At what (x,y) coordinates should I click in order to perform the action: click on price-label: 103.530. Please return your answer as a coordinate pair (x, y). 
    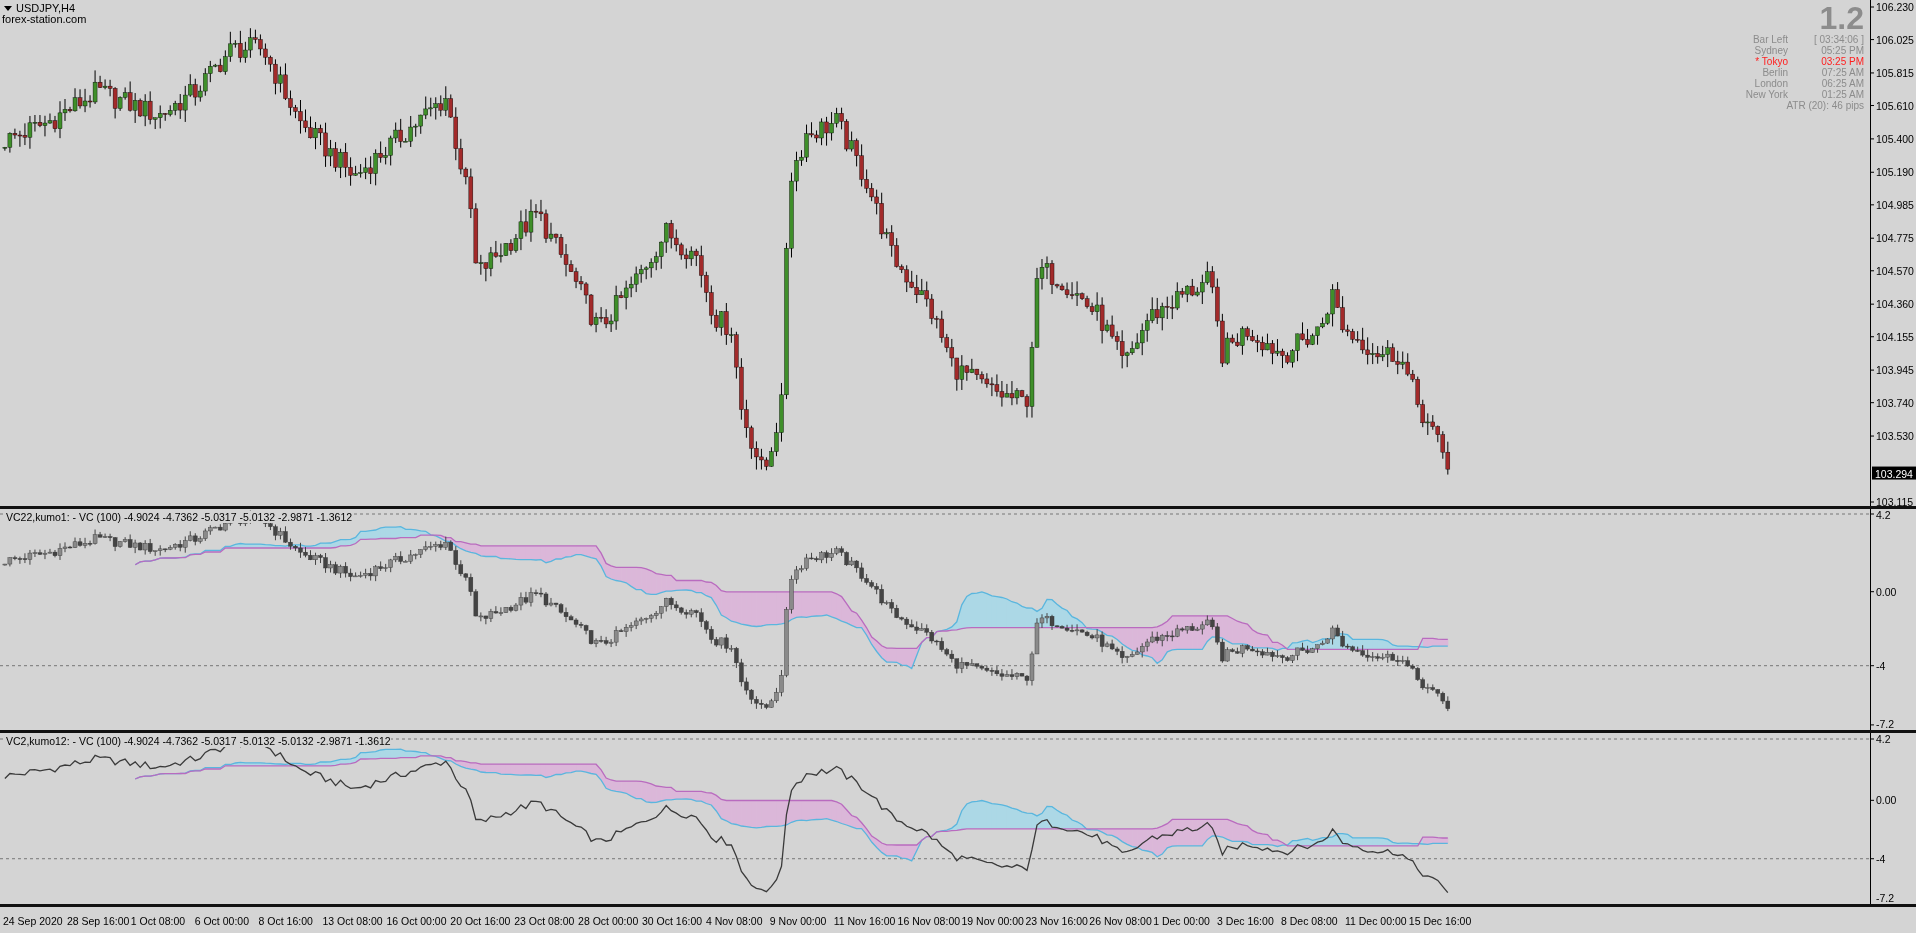
    Looking at the image, I should click on (1895, 436).